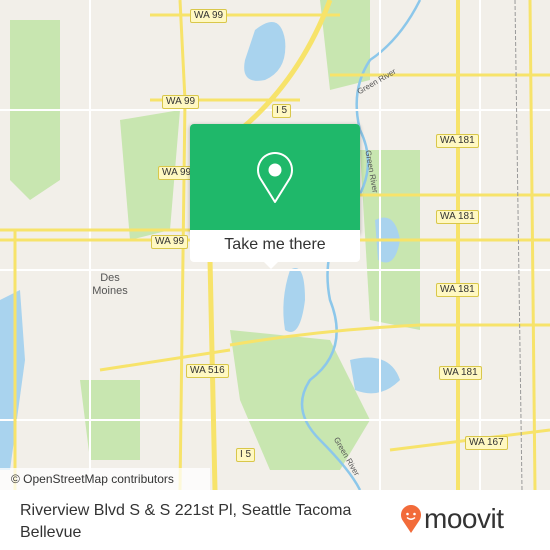 The height and width of the screenshot is (550, 550). What do you see at coordinates (207, 371) in the screenshot?
I see `road-shield: WA 516` at bounding box center [207, 371].